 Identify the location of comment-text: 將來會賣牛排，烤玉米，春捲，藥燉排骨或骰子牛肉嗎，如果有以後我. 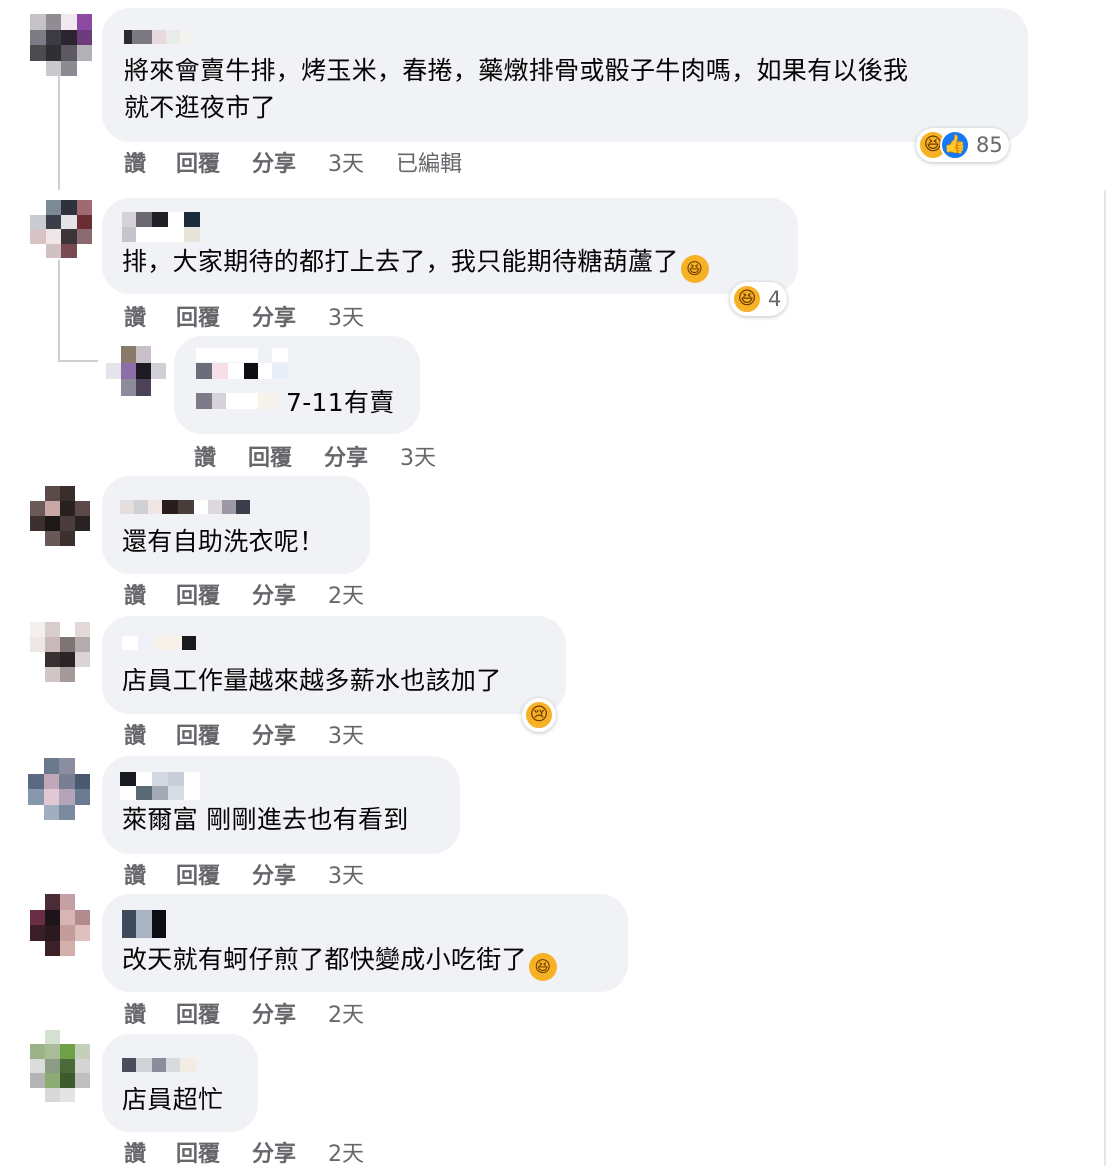
(516, 70).